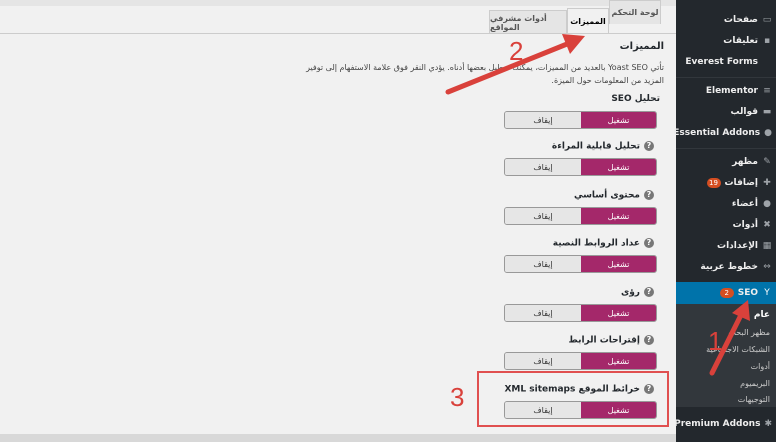 Image resolution: width=776 pixels, height=442 pixels. What do you see at coordinates (726, 204) in the screenshot?
I see `sidebar-item-users: أعضاء ●` at bounding box center [726, 204].